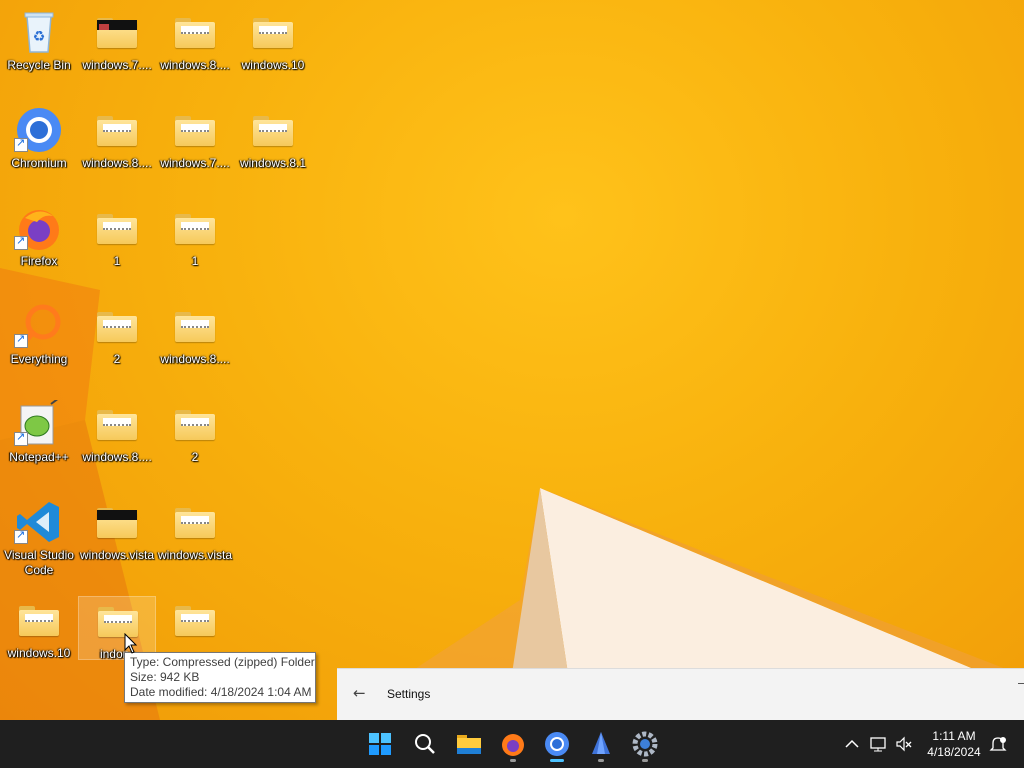  Describe the element at coordinates (221, 692) in the screenshot. I see `tooltip-date-modified: Date modified: 4/18/2024 1:04 AM` at that location.